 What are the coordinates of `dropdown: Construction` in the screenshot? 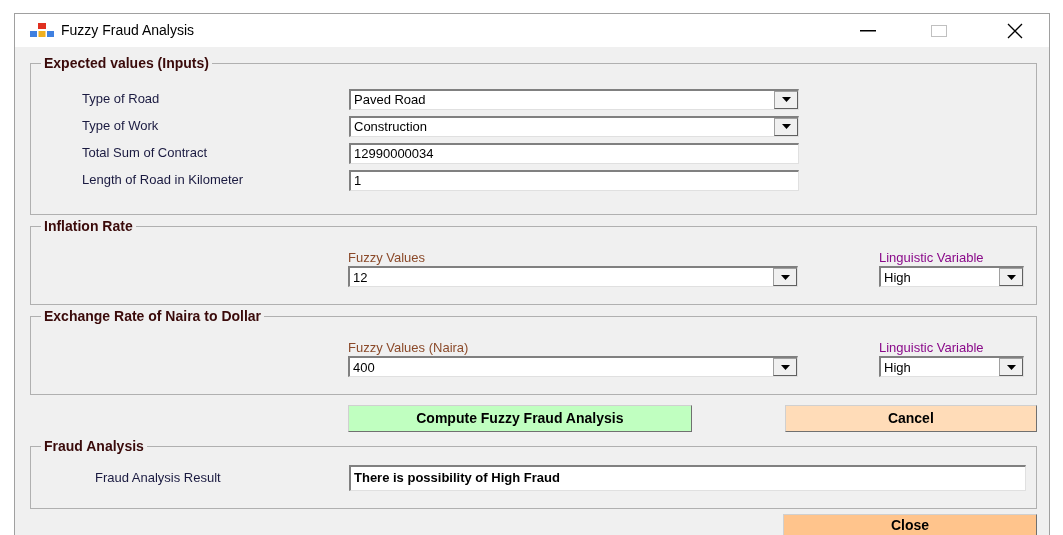 It's located at (574, 126).